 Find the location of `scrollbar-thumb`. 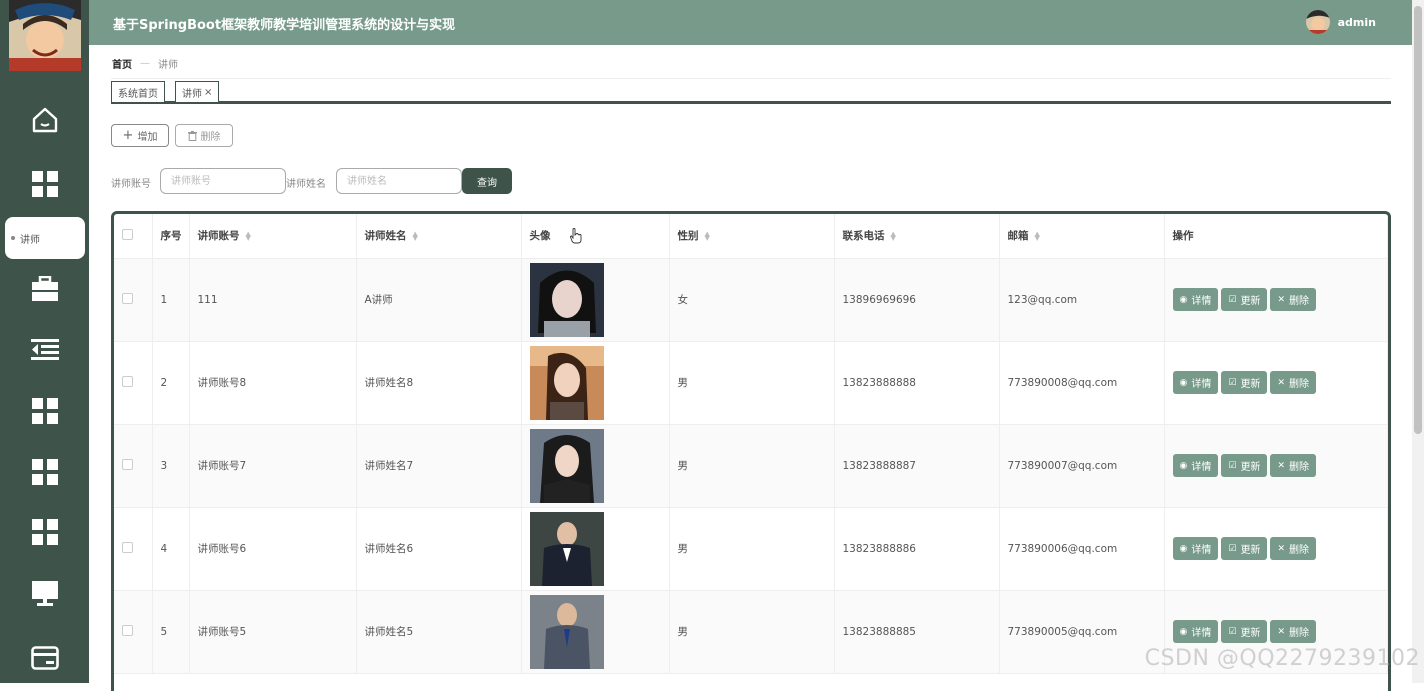

scrollbar-thumb is located at coordinates (1418, 220).